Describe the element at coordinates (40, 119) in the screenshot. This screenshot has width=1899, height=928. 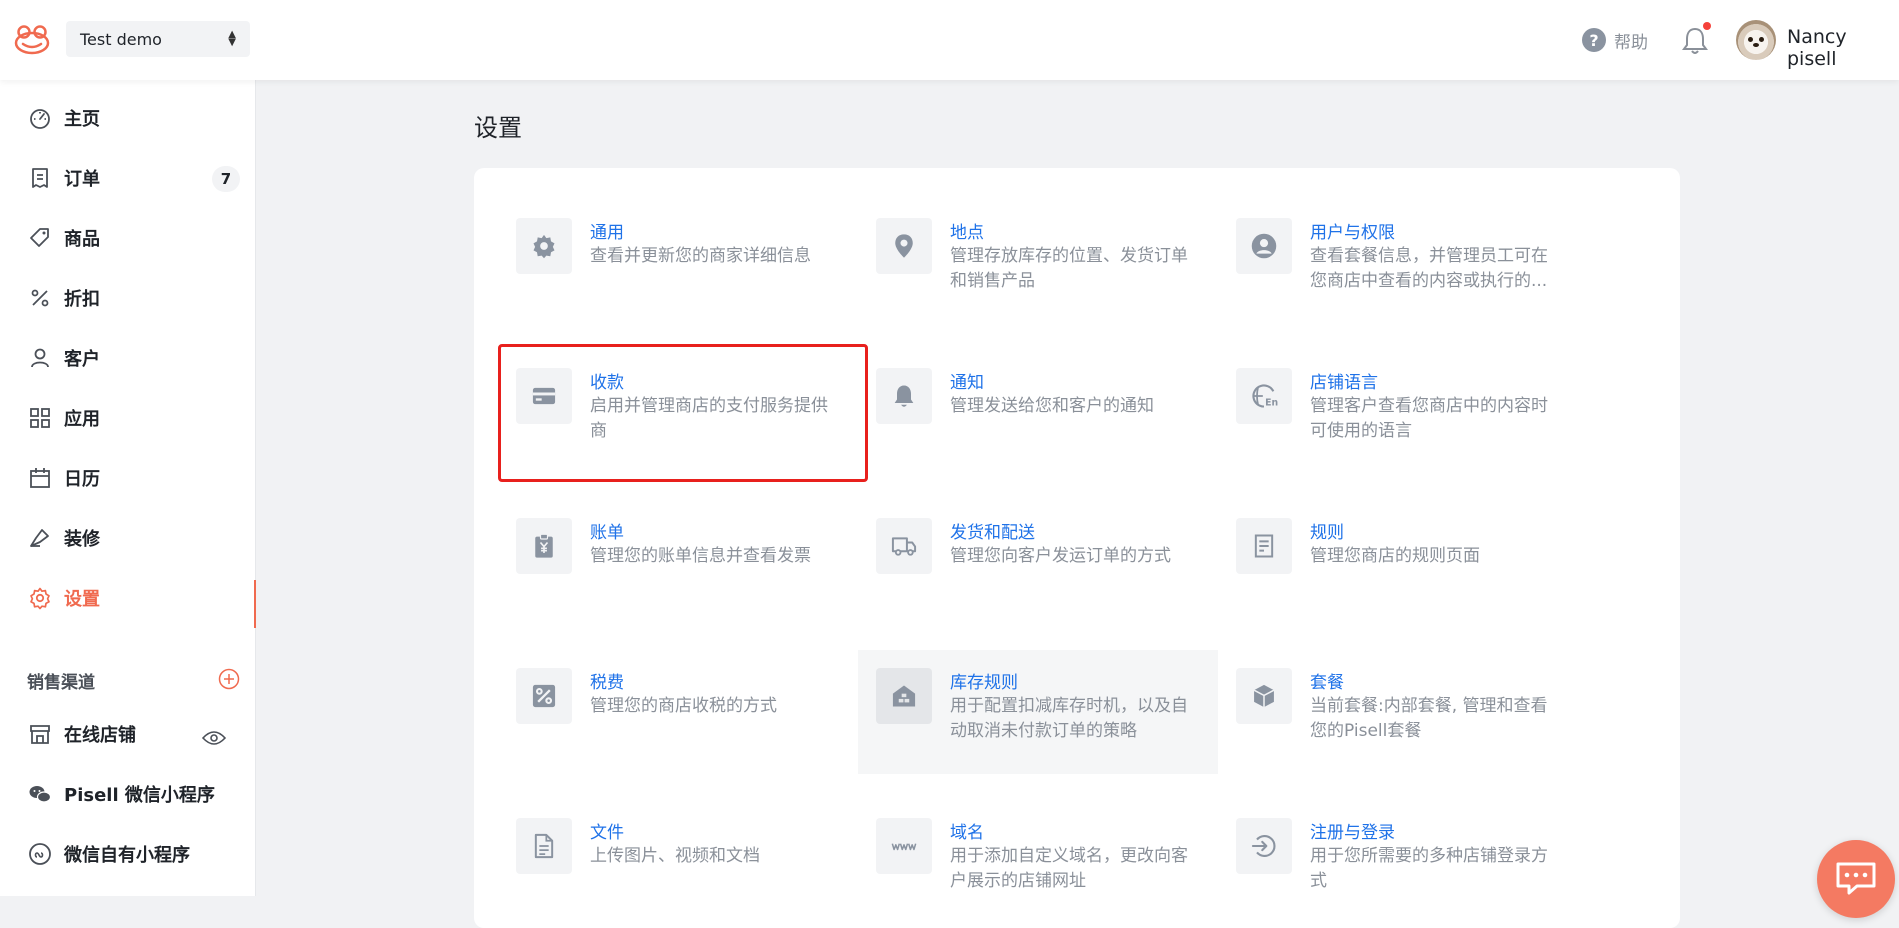
I see `dashboard-icon` at that location.